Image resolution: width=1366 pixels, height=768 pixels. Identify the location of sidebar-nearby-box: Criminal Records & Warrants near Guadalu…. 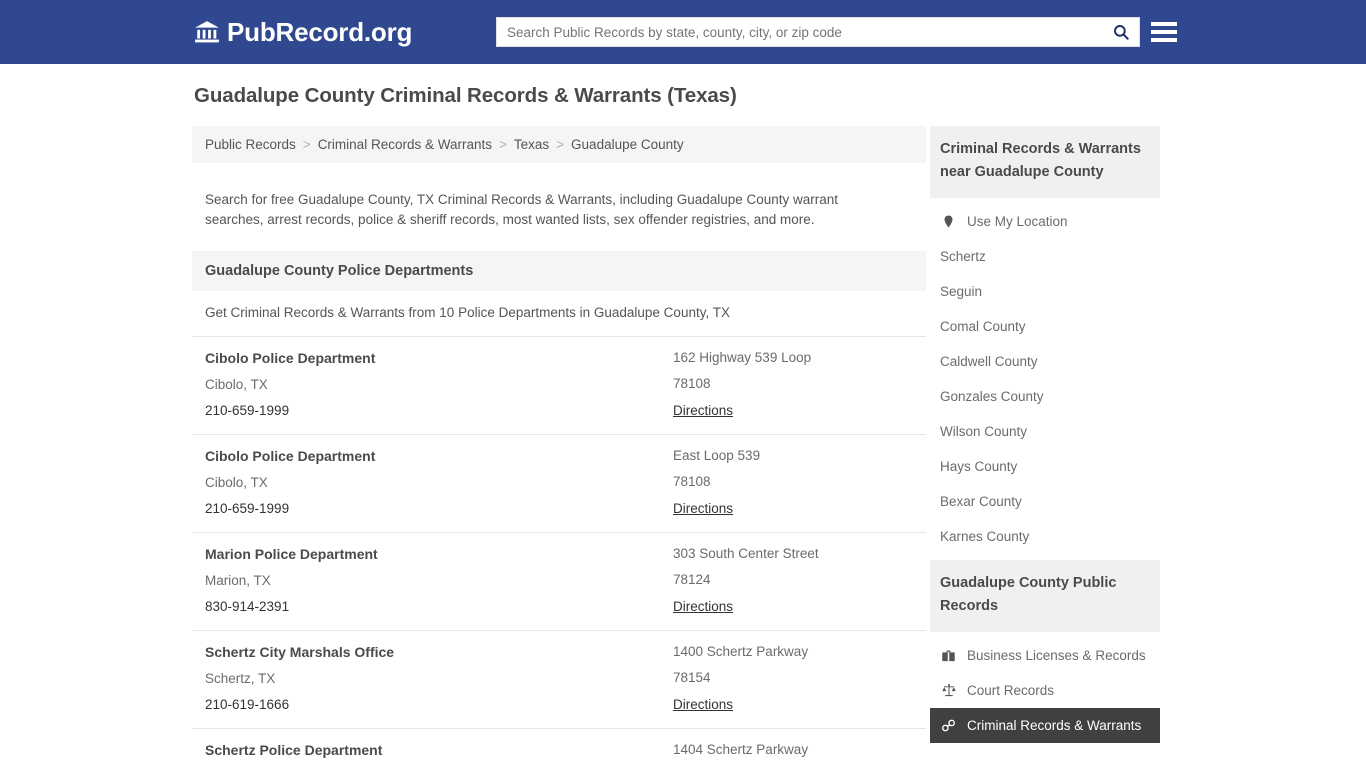
(1045, 340).